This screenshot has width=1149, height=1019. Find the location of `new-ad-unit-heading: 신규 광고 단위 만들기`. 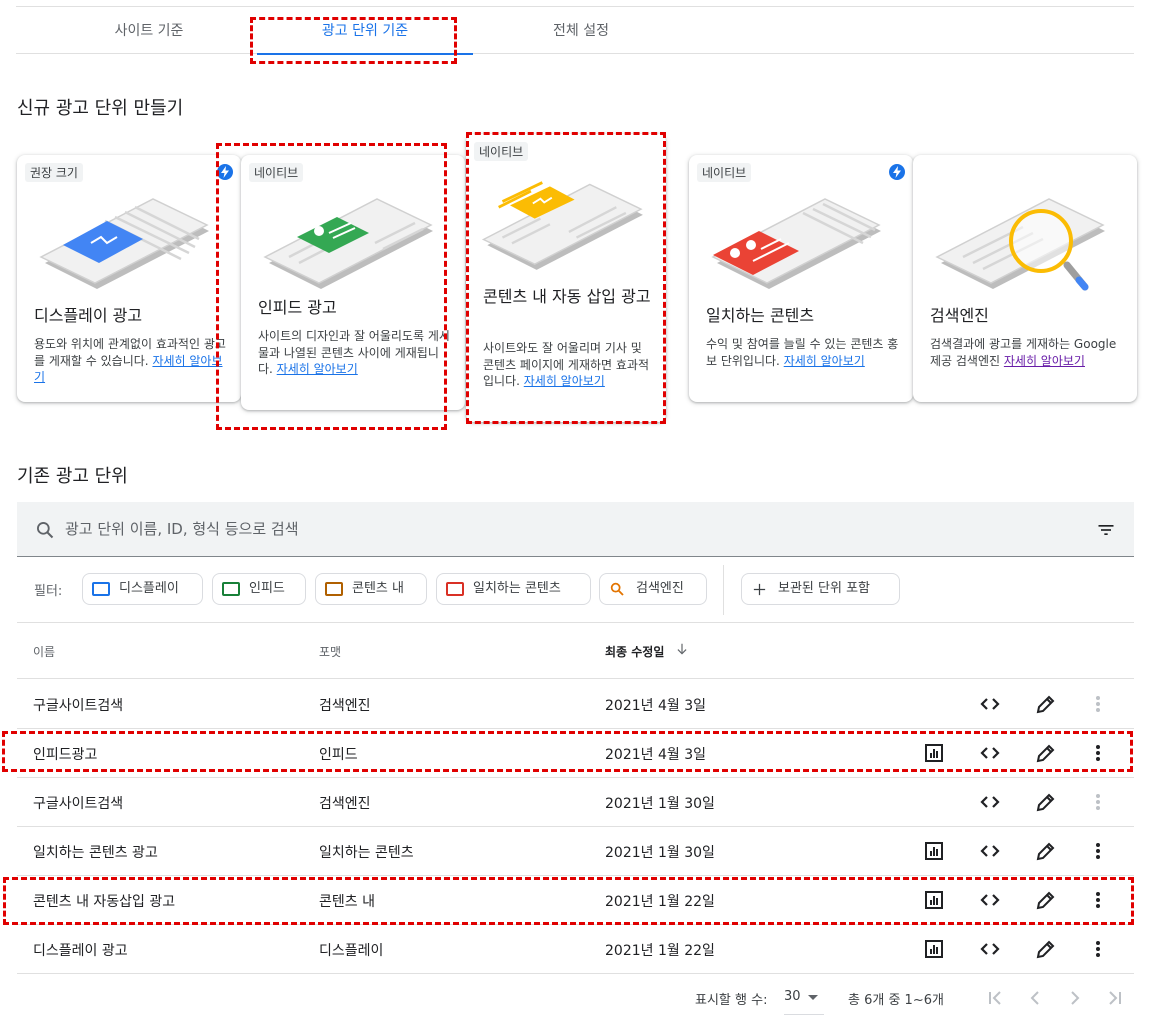

new-ad-unit-heading: 신규 광고 단위 만들기 is located at coordinates (100, 108).